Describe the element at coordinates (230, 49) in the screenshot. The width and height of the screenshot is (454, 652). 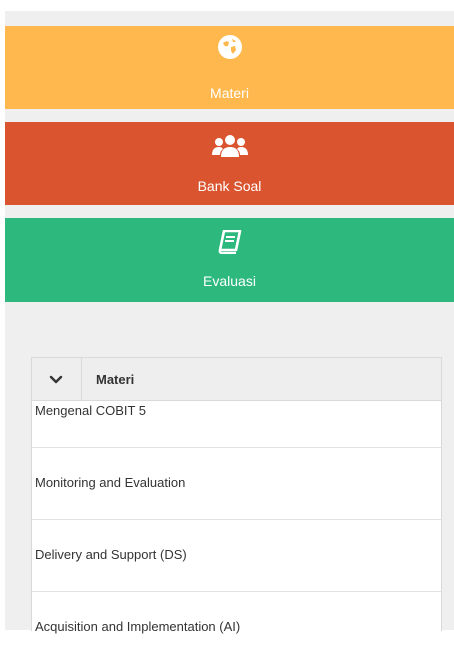
I see `globe-icon` at that location.